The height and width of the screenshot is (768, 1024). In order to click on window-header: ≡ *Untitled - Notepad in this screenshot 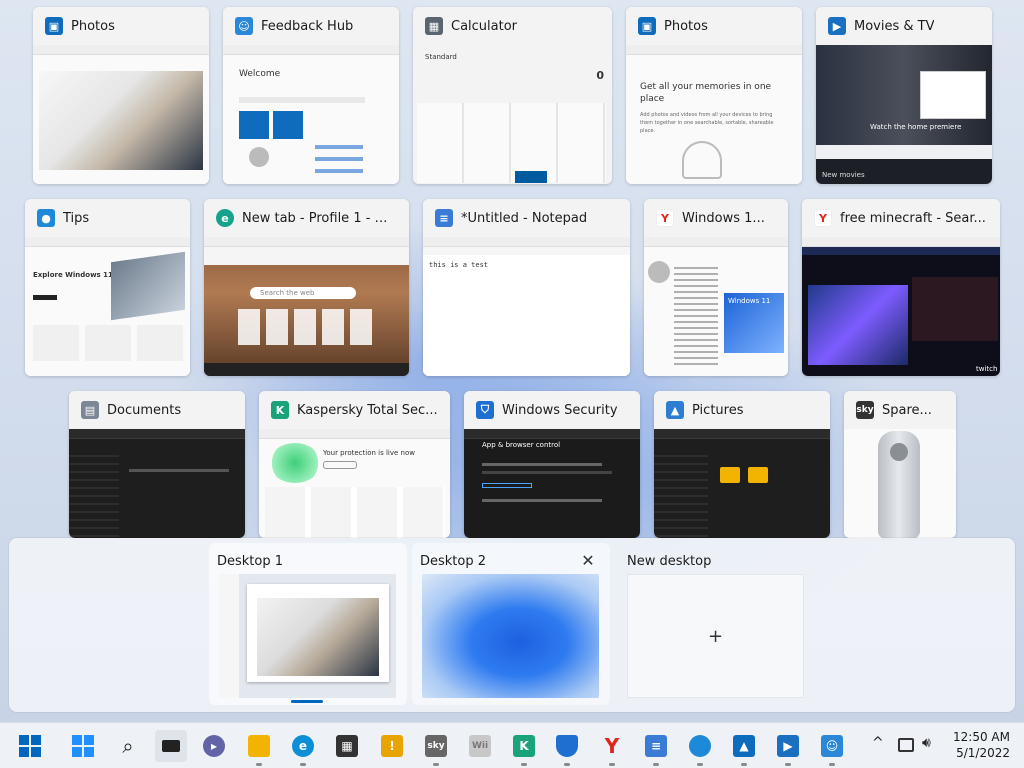, I will do `click(526, 218)`.